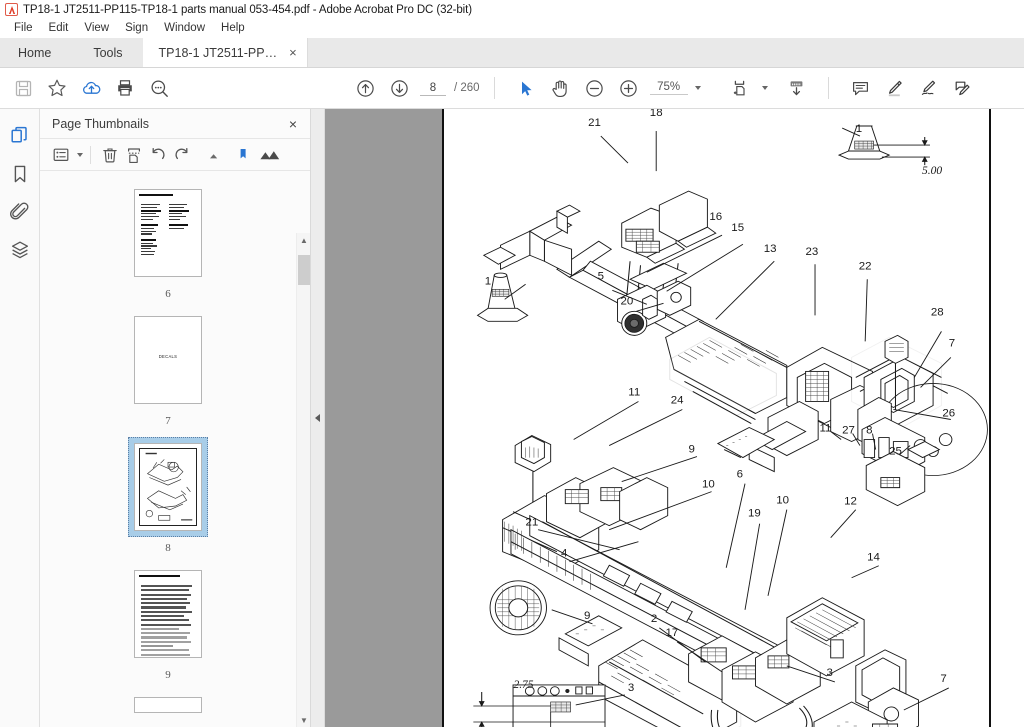 This screenshot has height=727, width=1024. Describe the element at coordinates (692, 450) in the screenshot. I see `diagram-callout: 9` at that location.